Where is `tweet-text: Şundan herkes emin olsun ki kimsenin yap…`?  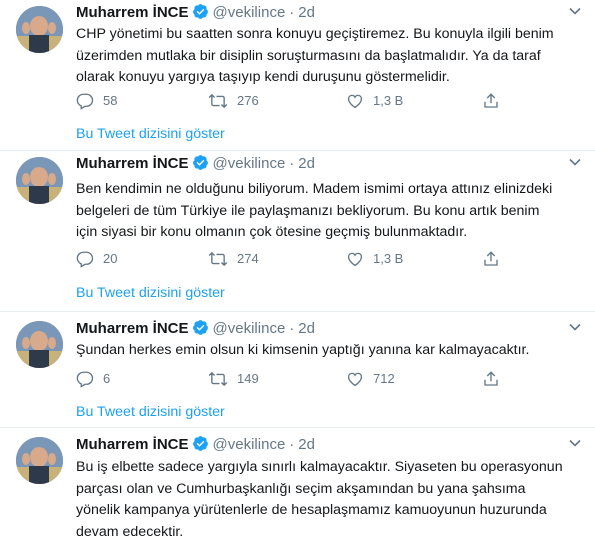 tweet-text: Şundan herkes emin olsun ki kimsenin yap… is located at coordinates (331, 351).